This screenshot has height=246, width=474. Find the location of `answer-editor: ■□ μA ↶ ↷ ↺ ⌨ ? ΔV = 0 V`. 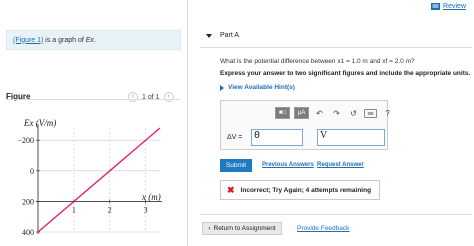

answer-editor: ■□ μA ↶ ↷ ↺ ⌨ ? ΔV = 0 V is located at coordinates (305, 125).